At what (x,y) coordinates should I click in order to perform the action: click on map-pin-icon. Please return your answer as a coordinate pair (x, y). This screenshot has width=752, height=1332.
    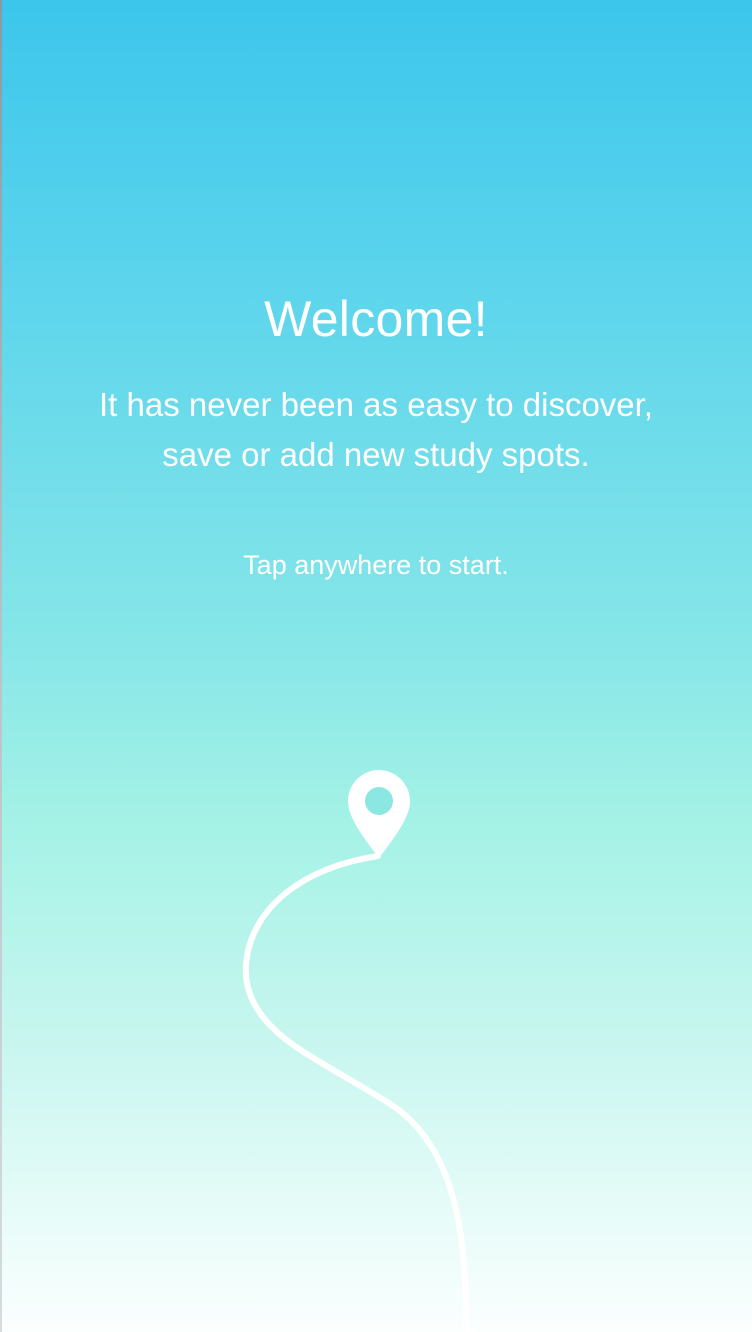
    Looking at the image, I should click on (379, 814).